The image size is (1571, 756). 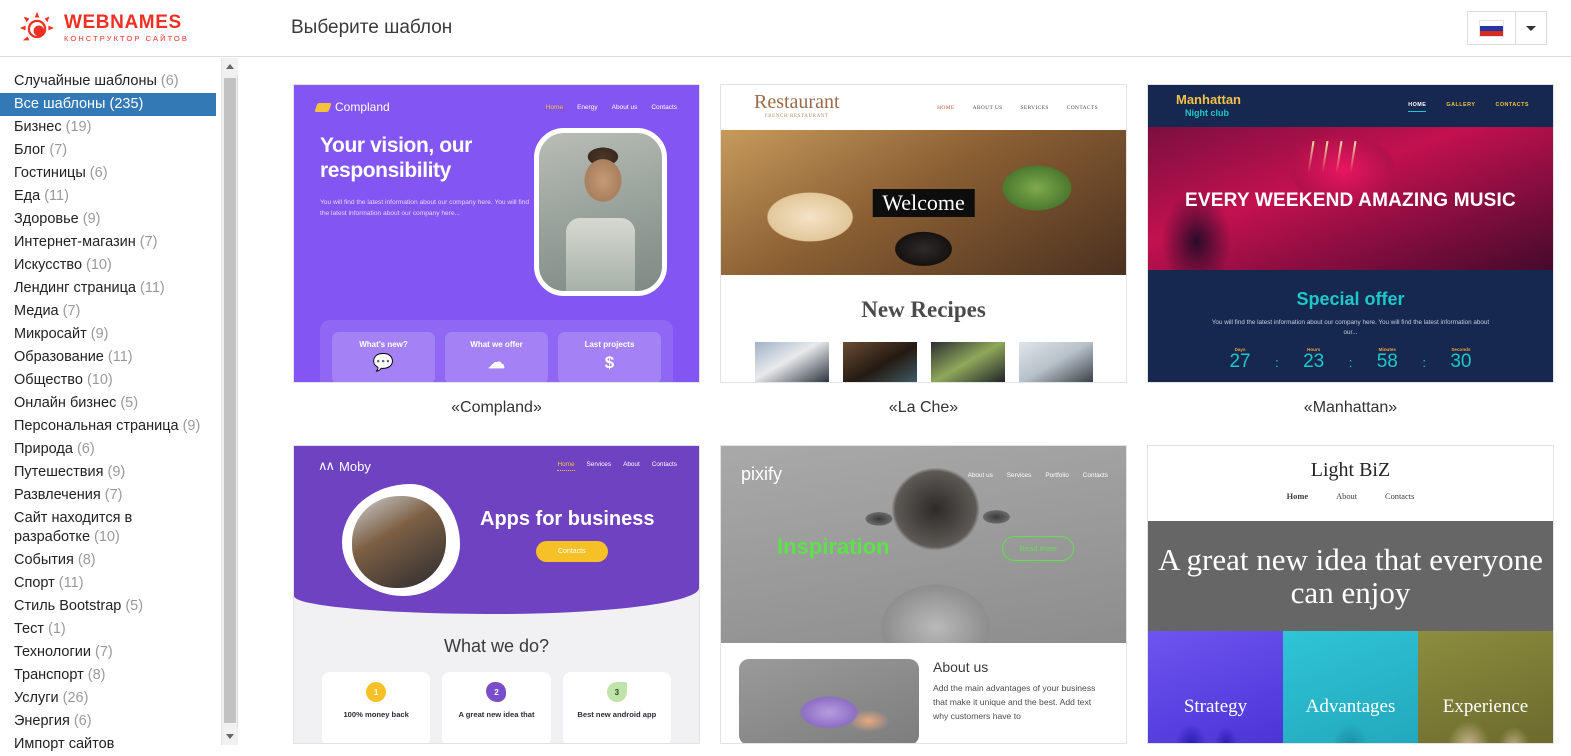 I want to click on sidebar-item: Онлайн бизнес (5), so click(x=108, y=403).